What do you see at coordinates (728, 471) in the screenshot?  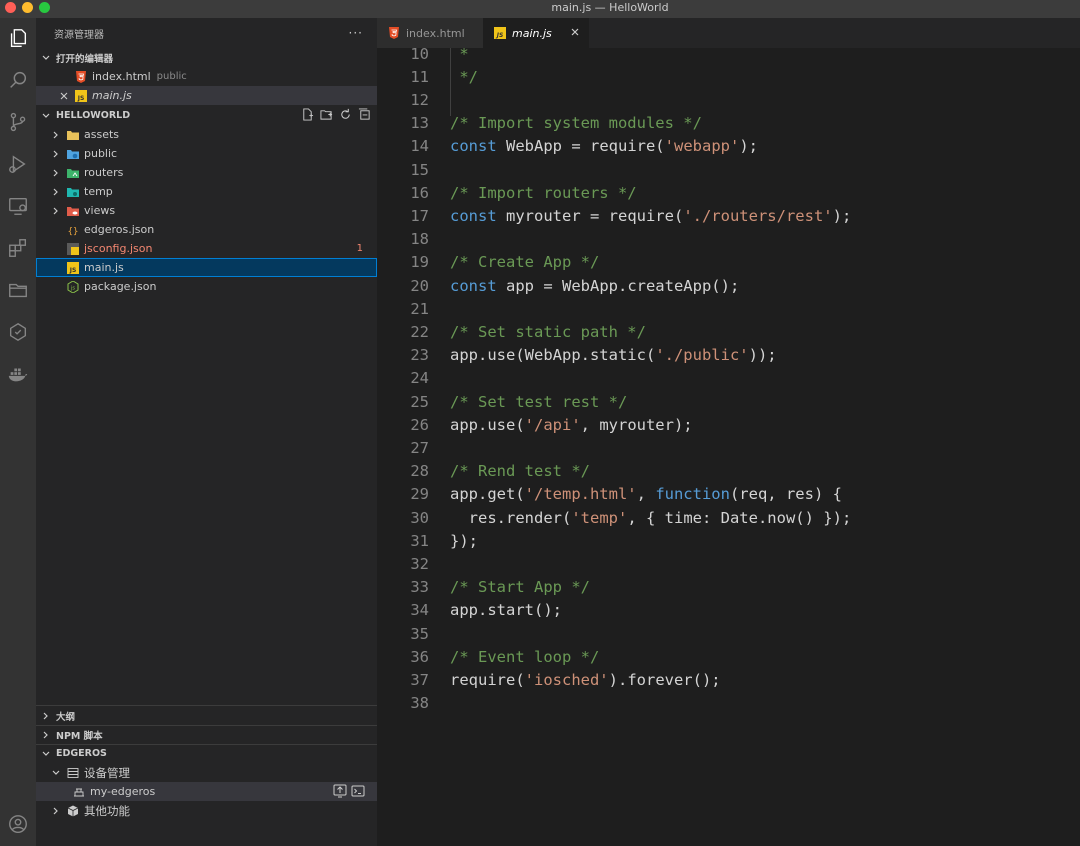 I see `code-line: 28 /* Rend test */` at bounding box center [728, 471].